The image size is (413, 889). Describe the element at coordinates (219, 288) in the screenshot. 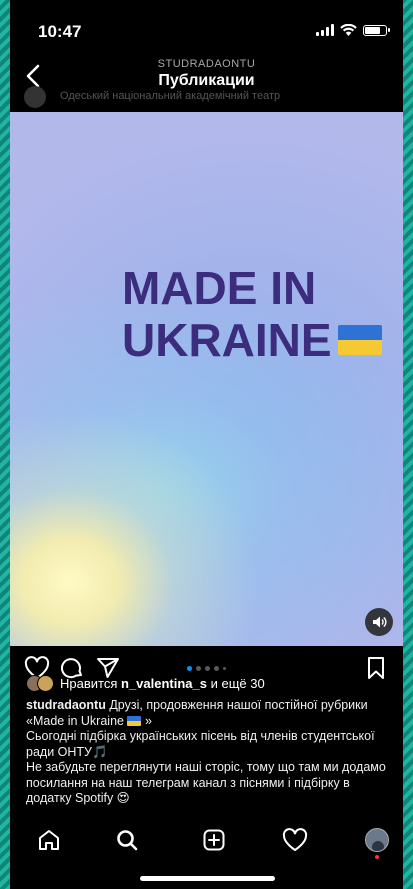

I see `headline-line-1: MADE IN` at that location.